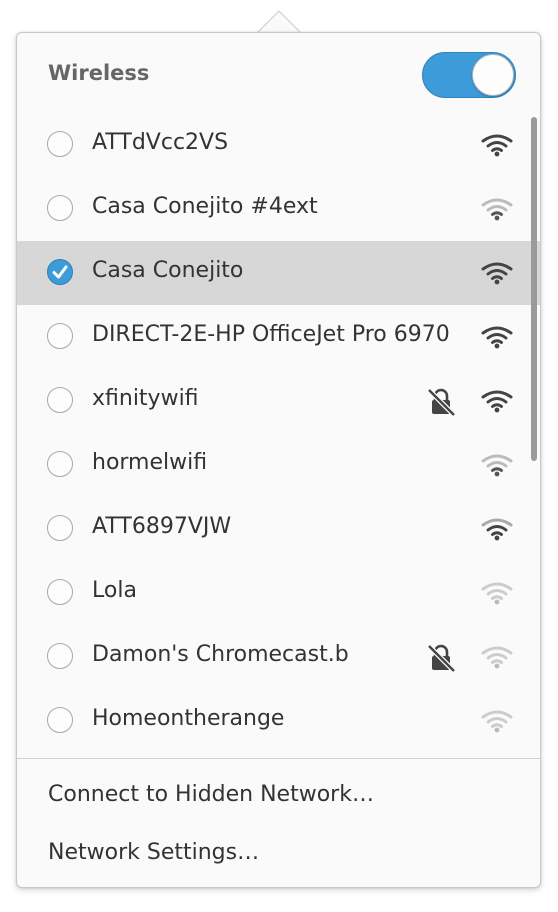 The height and width of the screenshot is (912, 558). Describe the element at coordinates (271, 334) in the screenshot. I see `network-ssid: DIRECT-2E-HP OfficeJet Pro 6970` at that location.